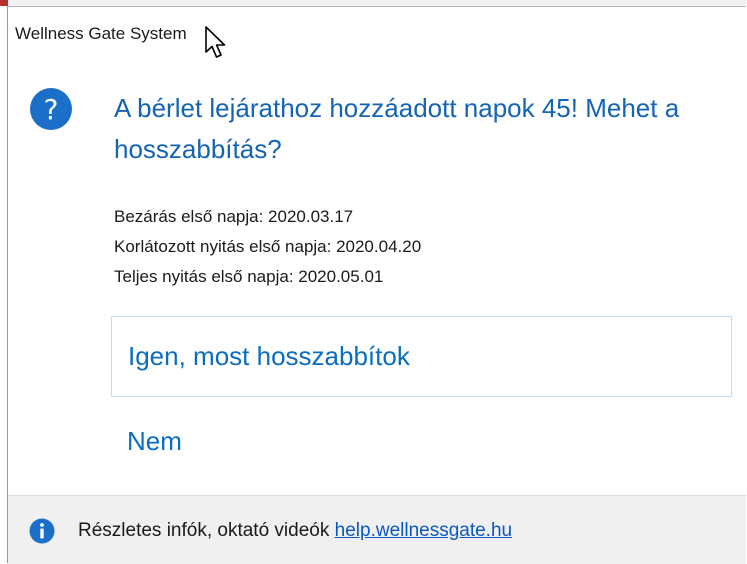  What do you see at coordinates (423, 530) in the screenshot?
I see `help-link: help.wellnessgate.hu` at bounding box center [423, 530].